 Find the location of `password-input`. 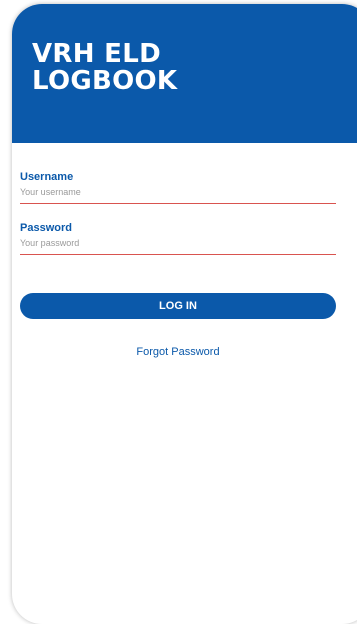

password-input is located at coordinates (178, 245).